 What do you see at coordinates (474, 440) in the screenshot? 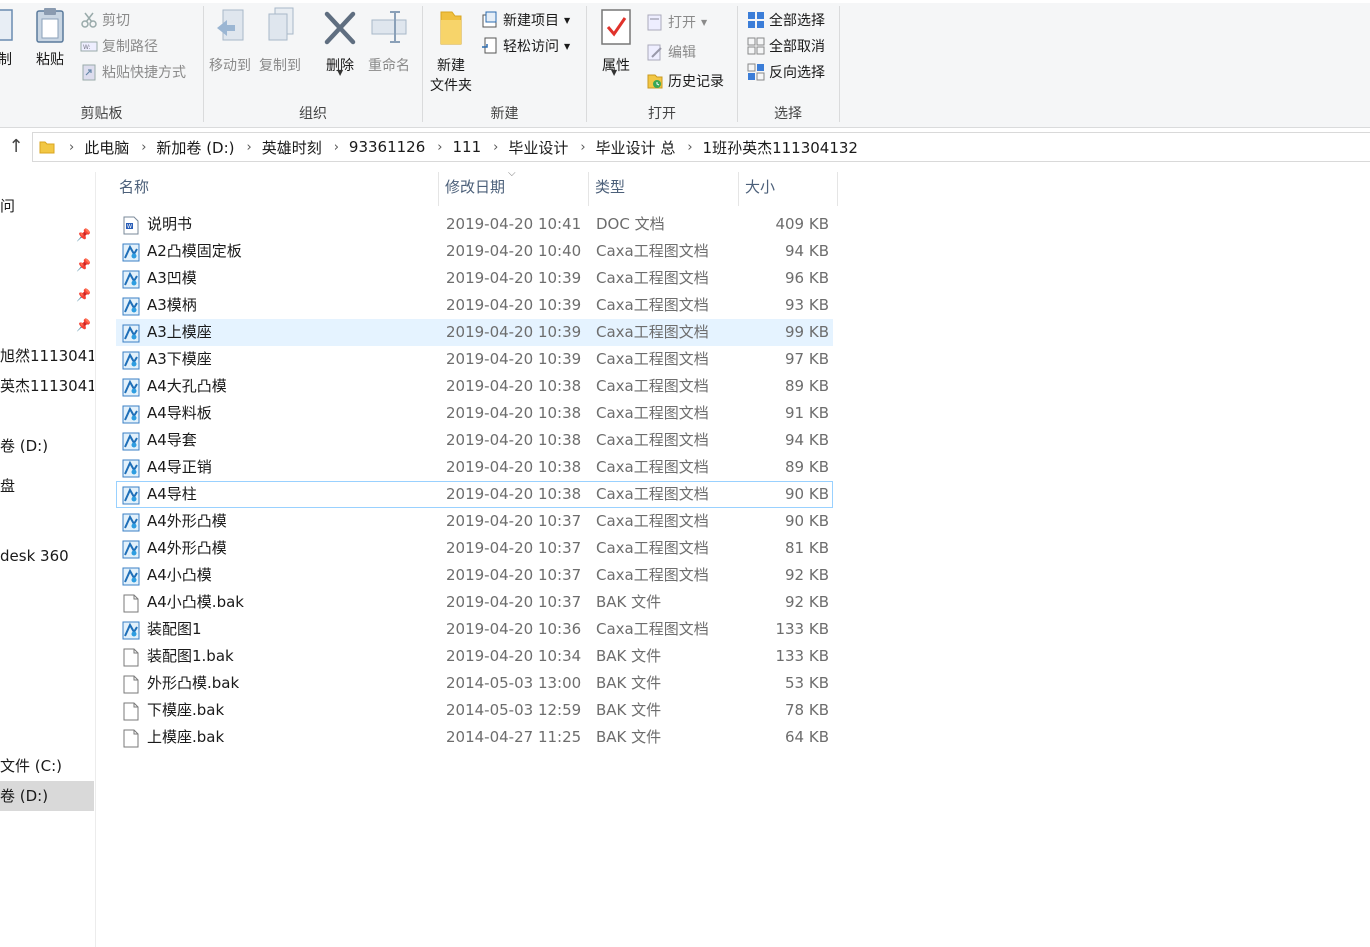
I see `table-row: A4导套 2019-04-20 10:38 Caxa工程图文档 94 KB` at bounding box center [474, 440].